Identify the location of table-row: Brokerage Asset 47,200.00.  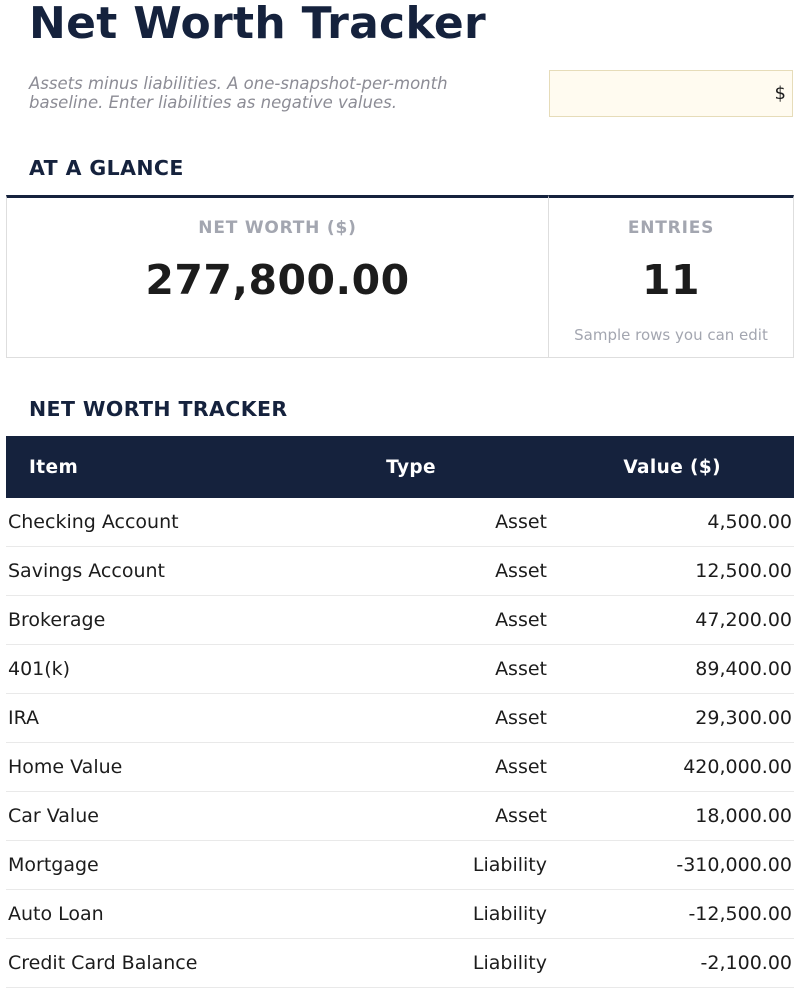
(400, 620).